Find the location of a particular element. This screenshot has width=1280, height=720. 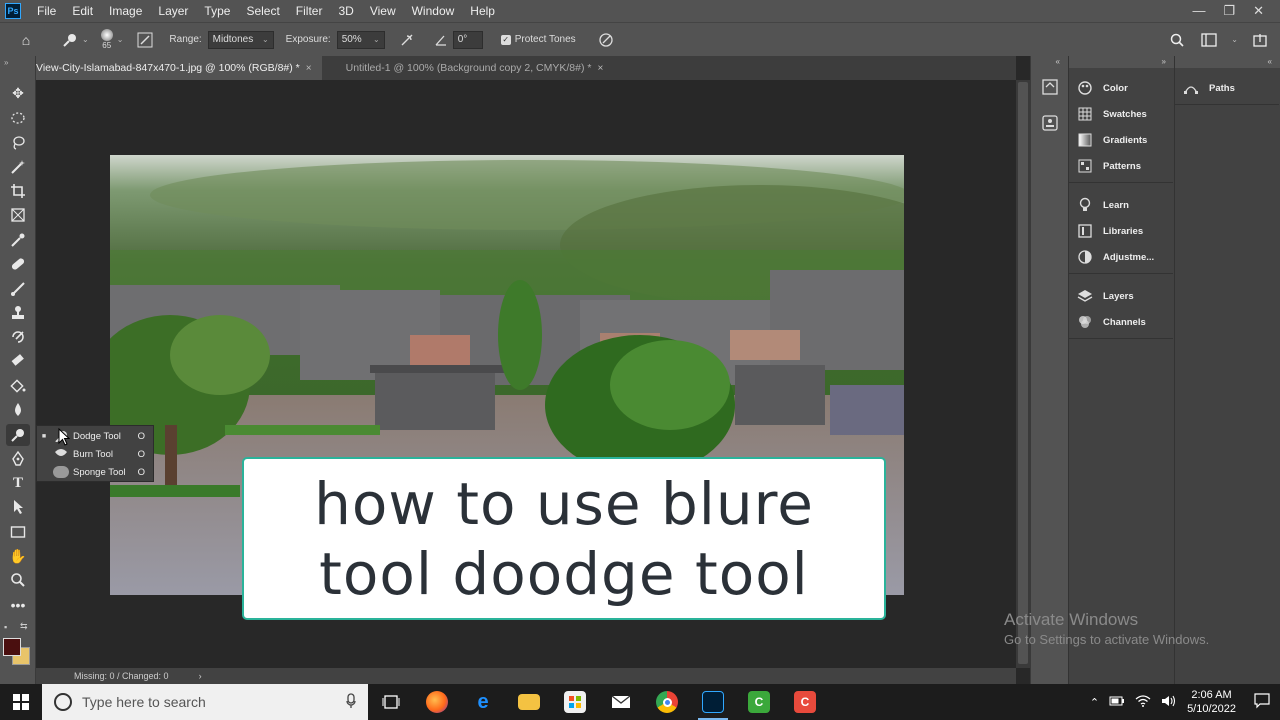

paint-bucket-tool-icon is located at coordinates (18, 386).